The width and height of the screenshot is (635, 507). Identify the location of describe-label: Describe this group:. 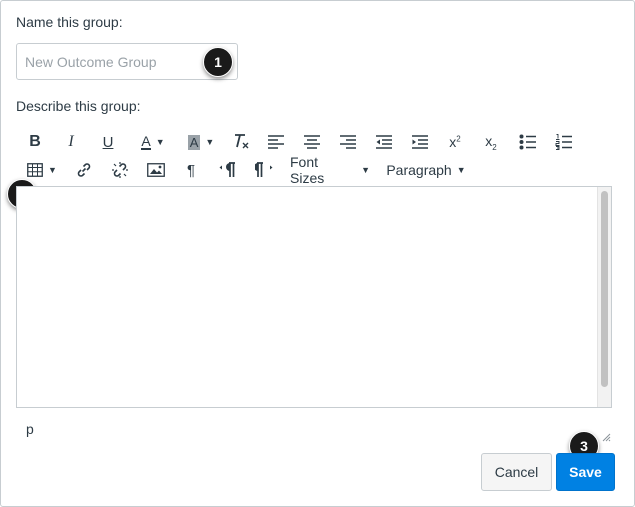
(78, 106).